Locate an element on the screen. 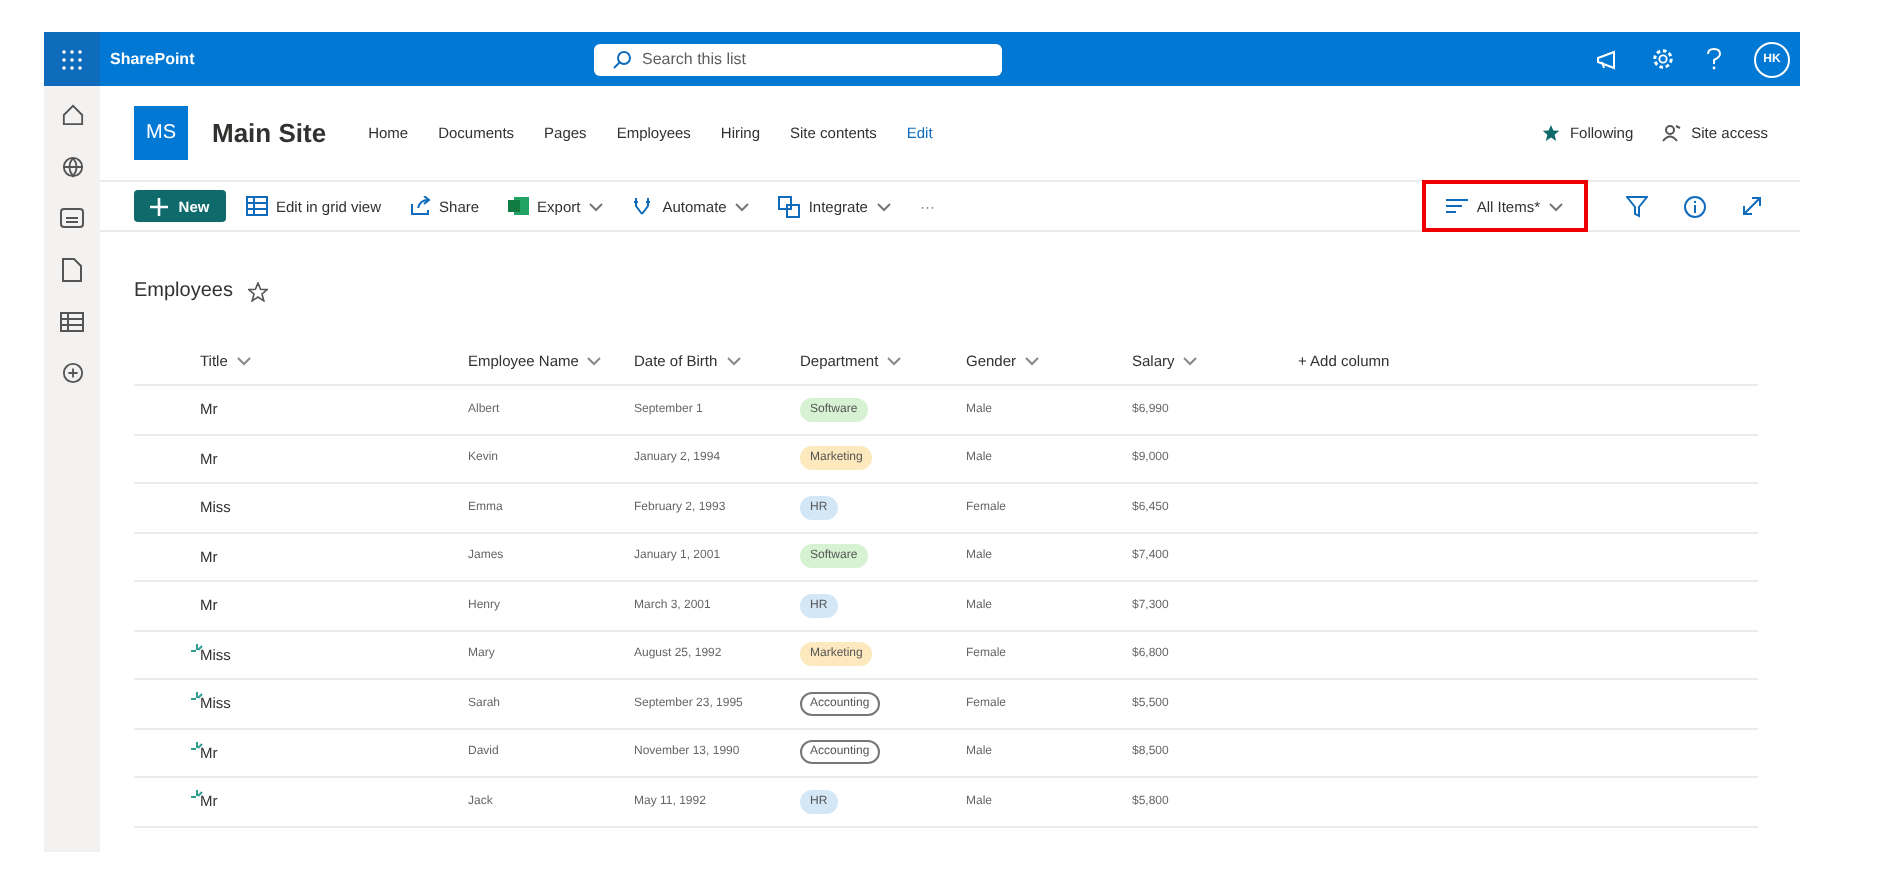  share-icon is located at coordinates (420, 206).